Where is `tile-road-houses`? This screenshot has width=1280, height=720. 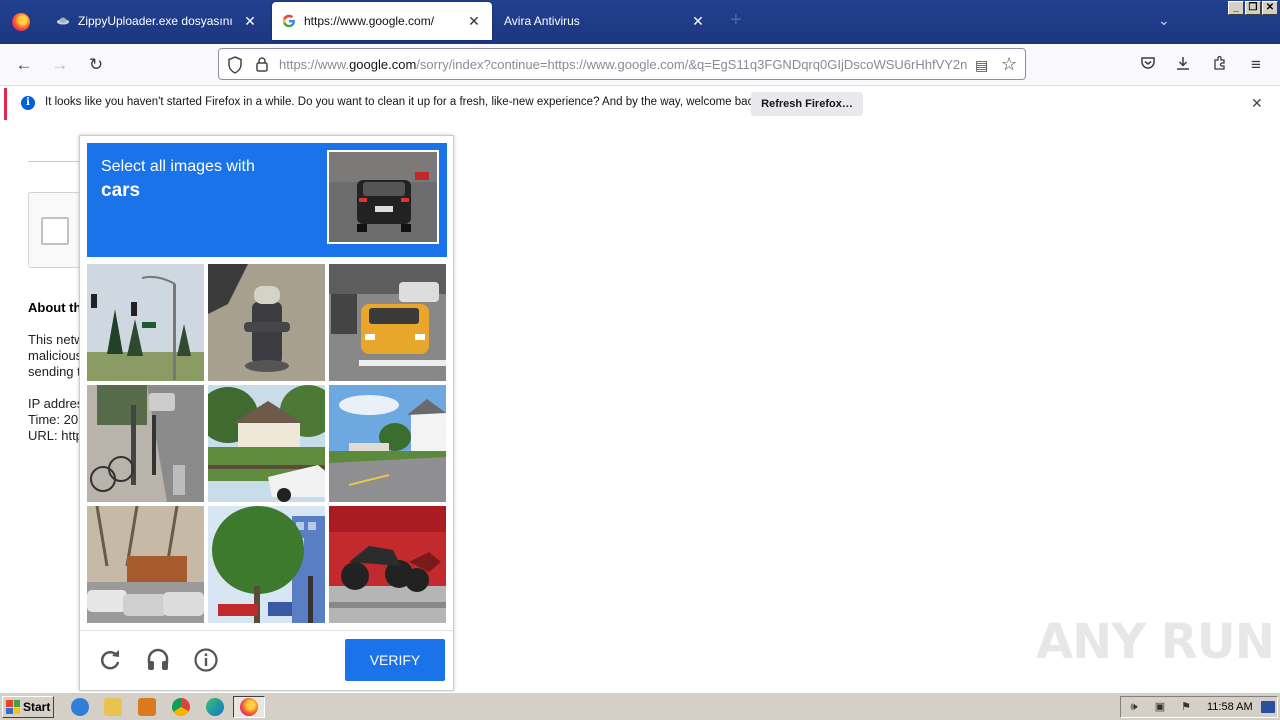 tile-road-houses is located at coordinates (387, 443).